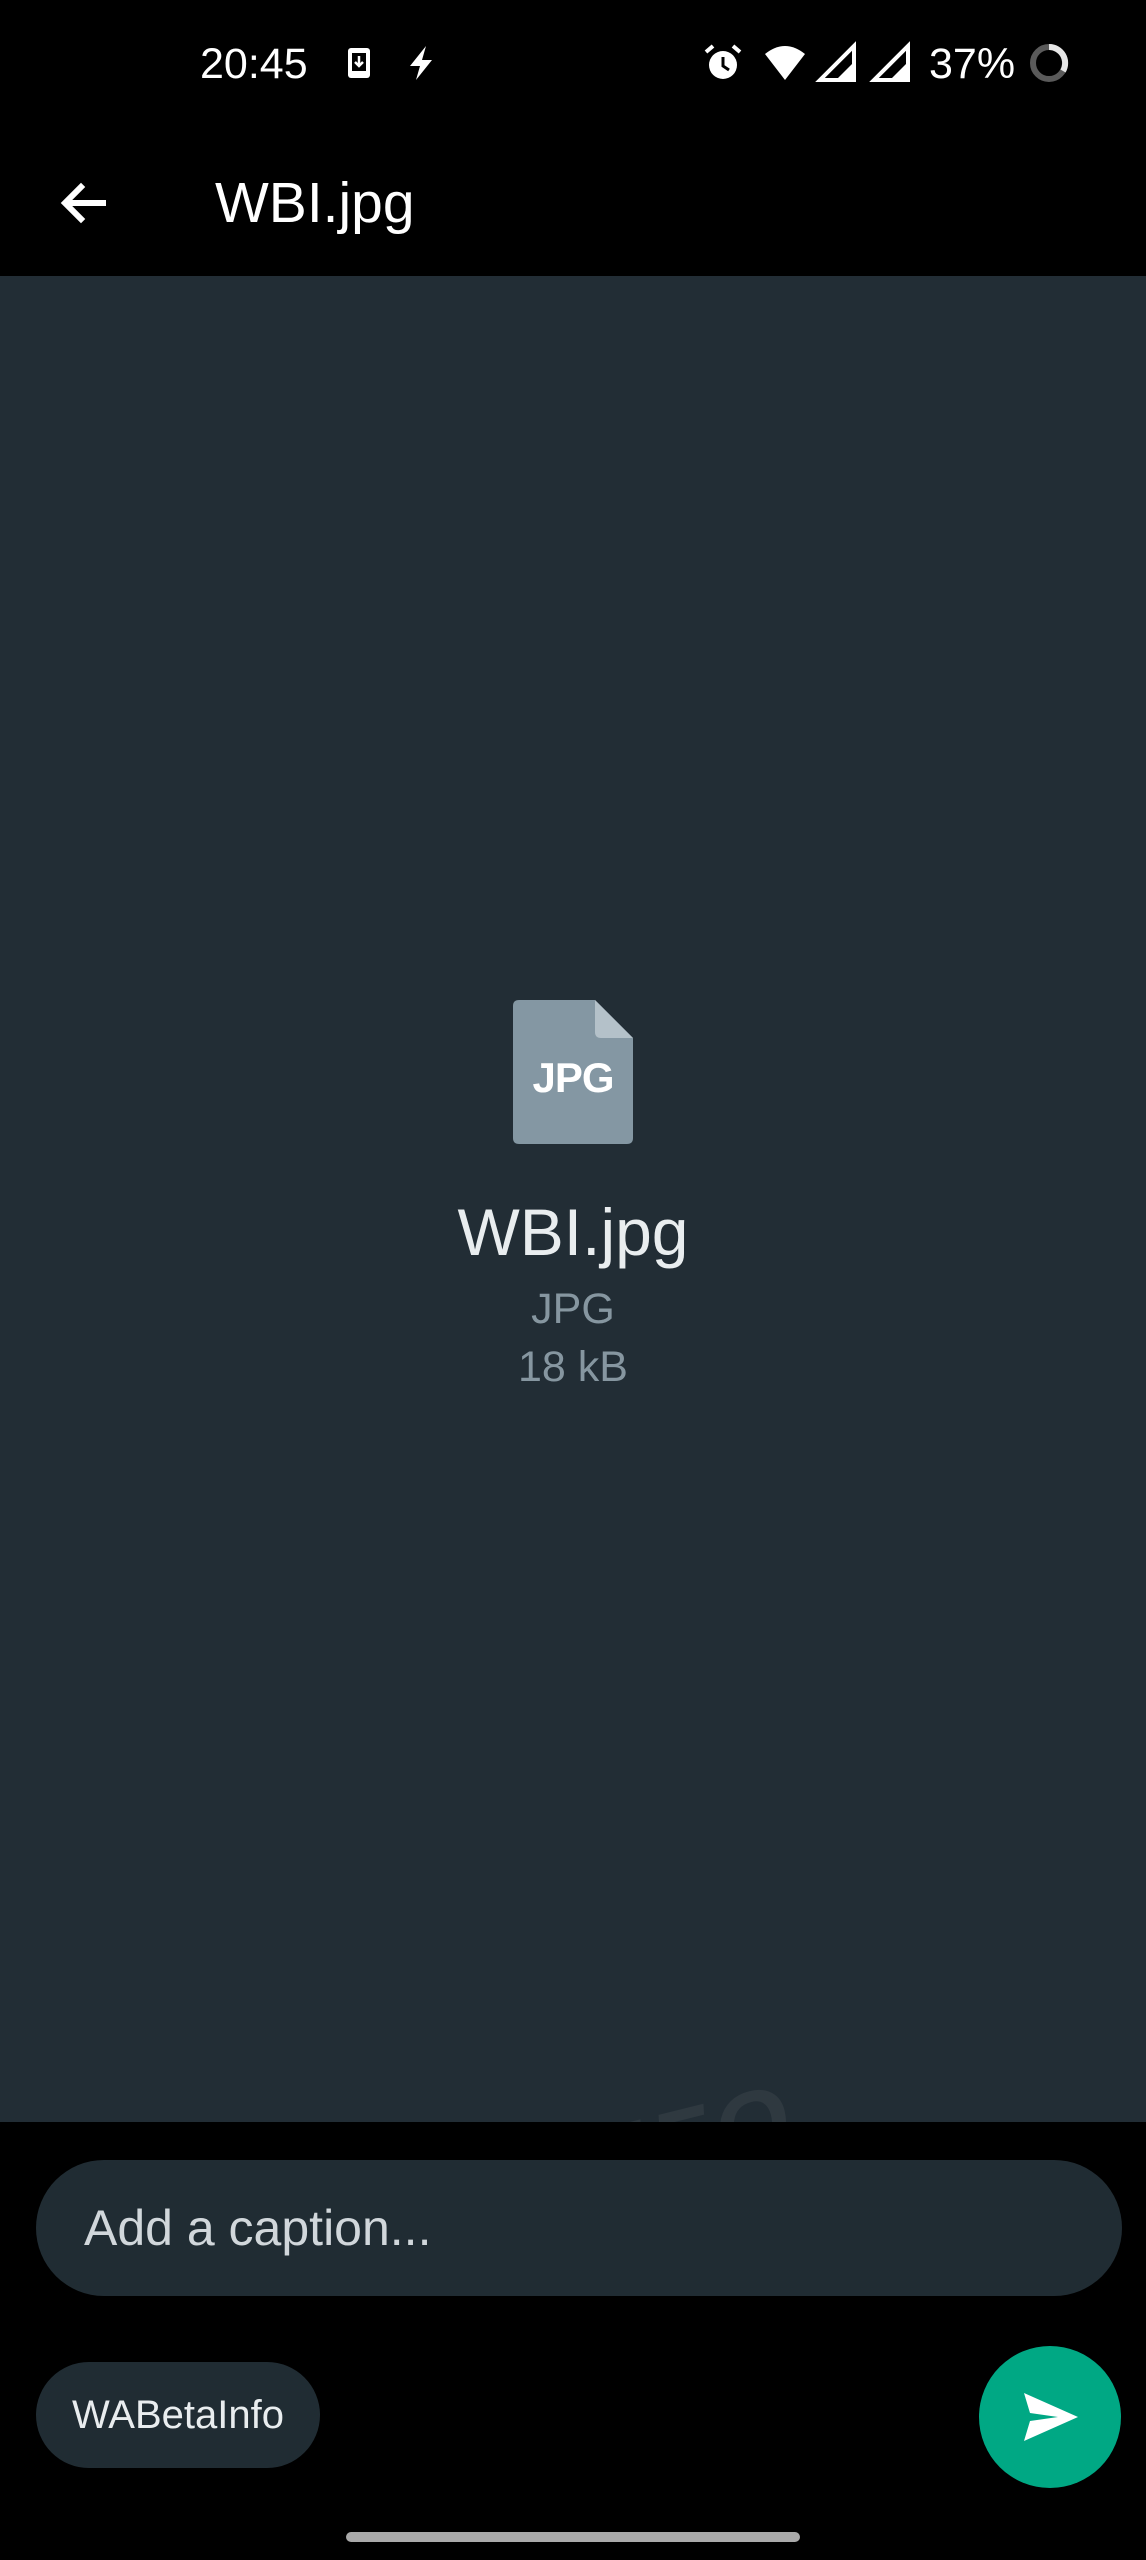 The width and height of the screenshot is (1146, 2560). I want to click on send-icon, so click(1051, 2417).